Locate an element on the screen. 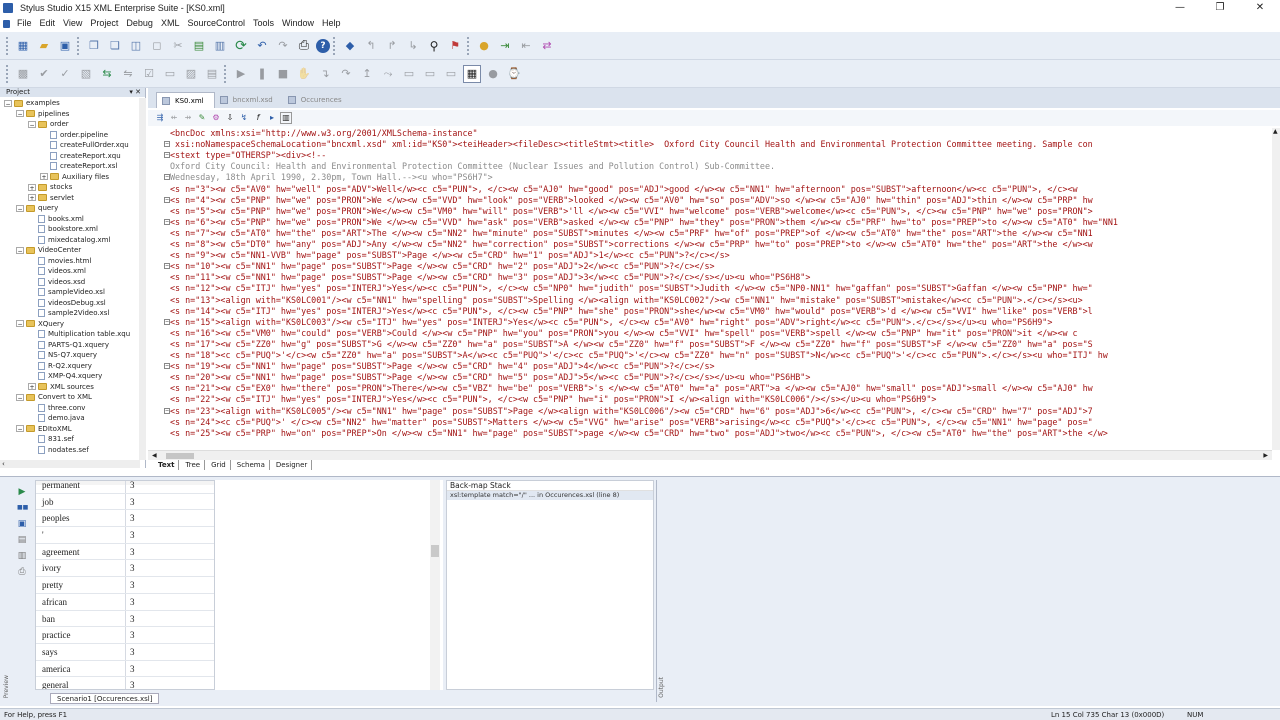 The width and height of the screenshot is (1280, 720). maximize-button: ❐ is located at coordinates (1220, 8).